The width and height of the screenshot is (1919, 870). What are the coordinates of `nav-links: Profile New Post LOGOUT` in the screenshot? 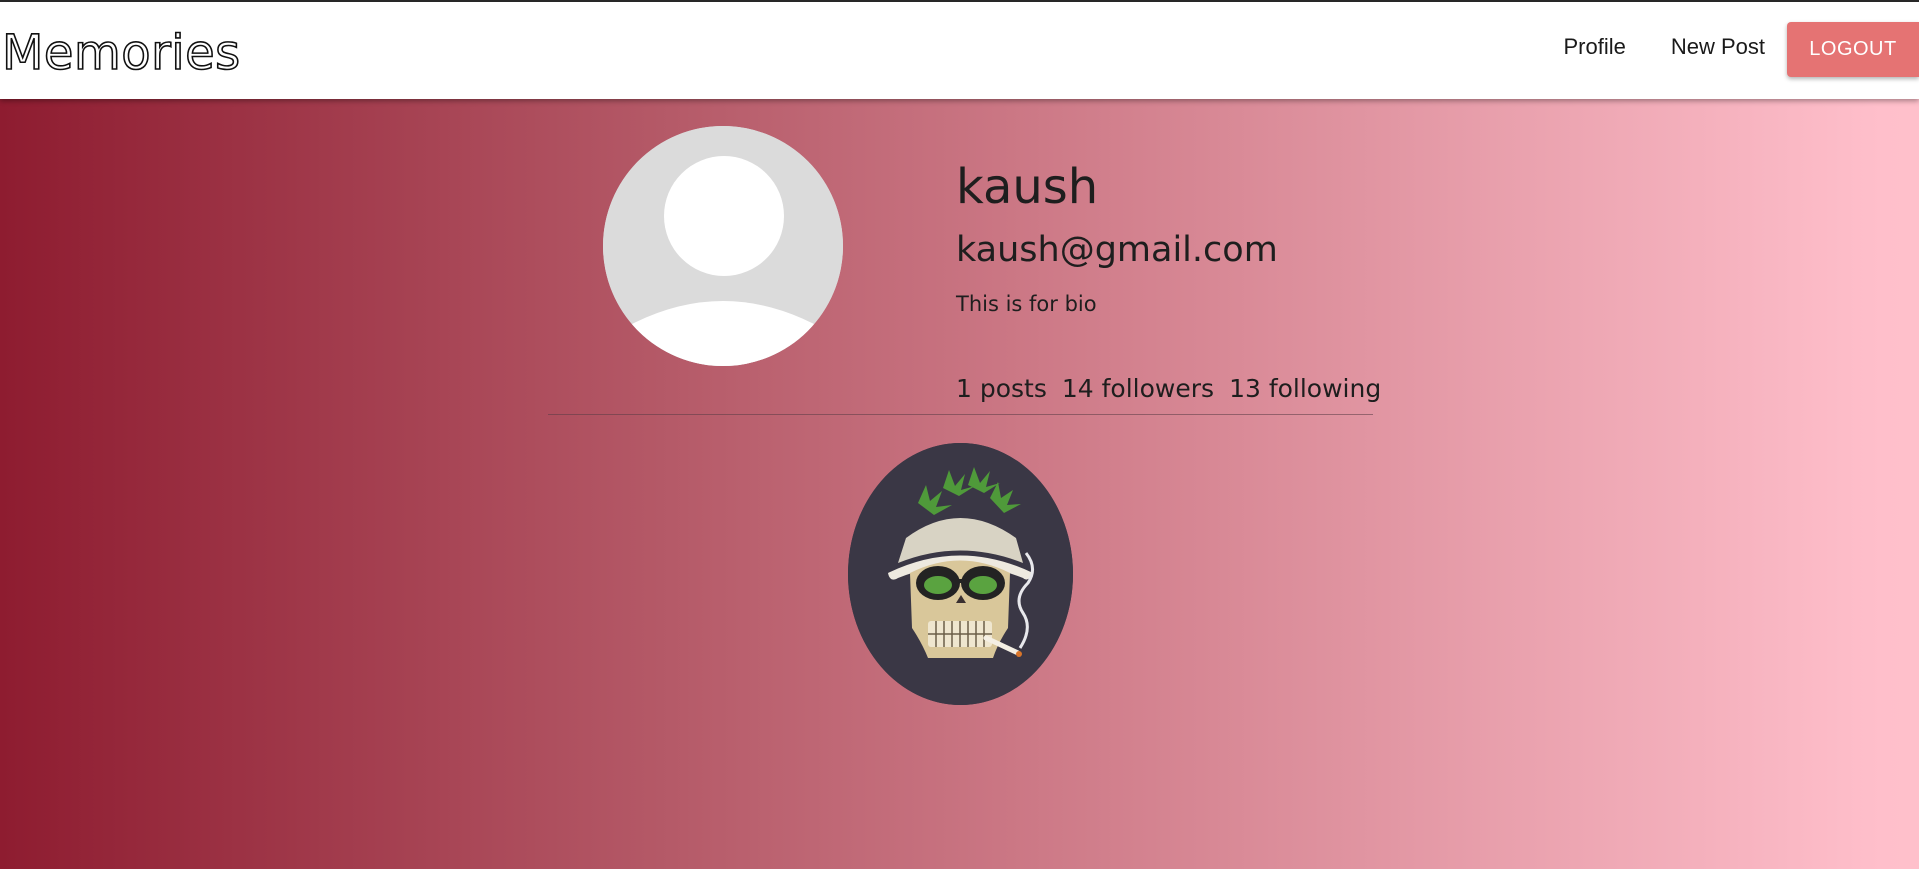 It's located at (1741, 50).